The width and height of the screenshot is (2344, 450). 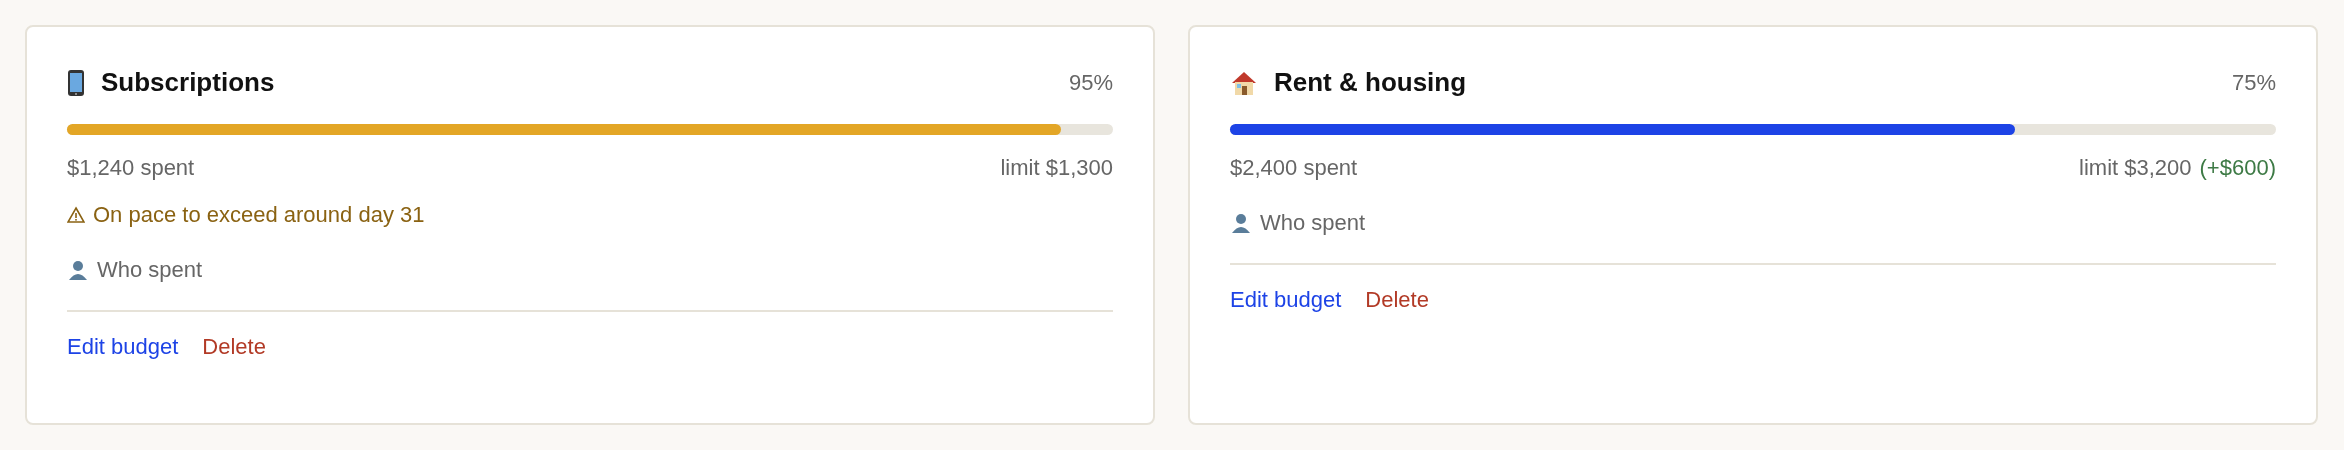 I want to click on limit-amount: limit $3,200, so click(x=2135, y=168).